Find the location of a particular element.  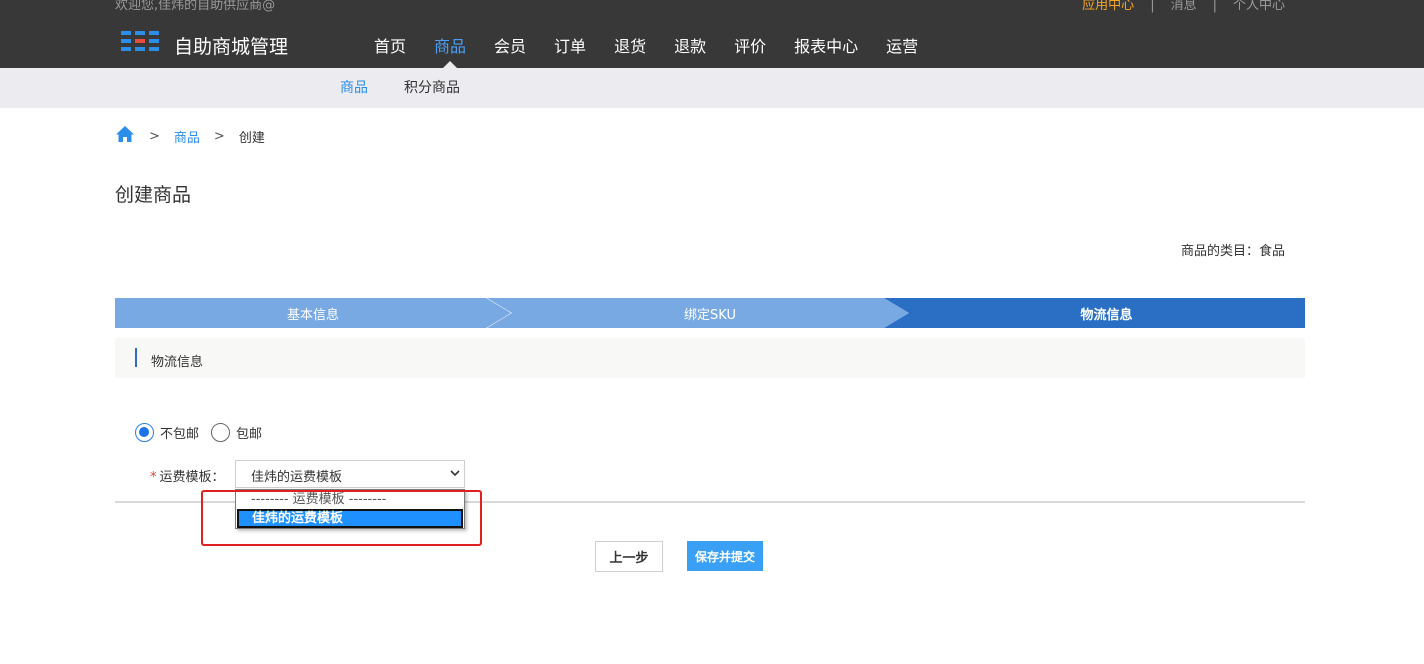

category-text: 商品的类目：食品 is located at coordinates (1232, 251).